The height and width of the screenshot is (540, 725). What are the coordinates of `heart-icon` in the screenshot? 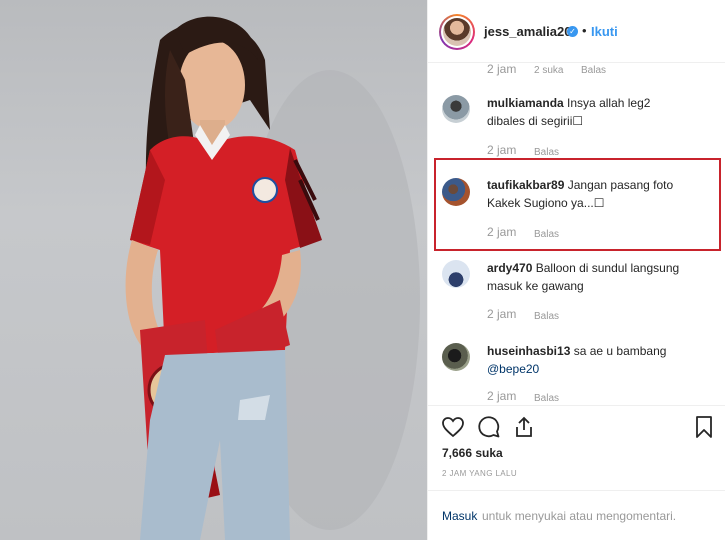 It's located at (453, 427).